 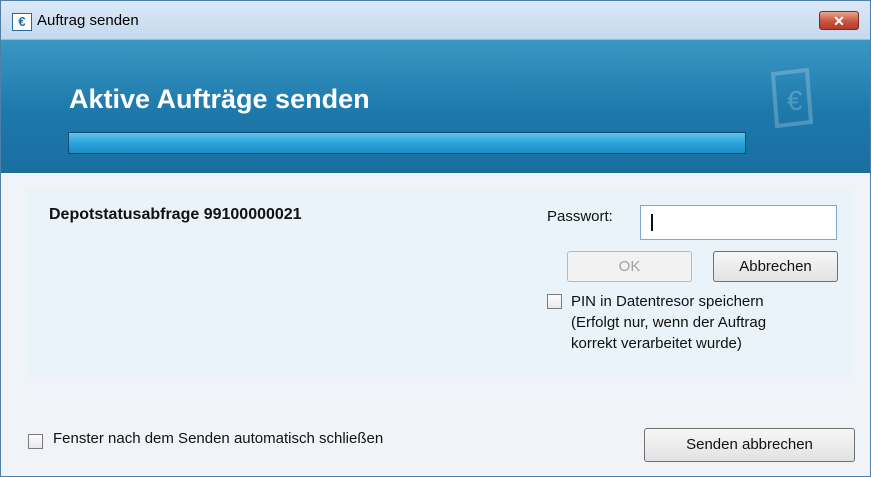 I want to click on close-button: ✕, so click(x=839, y=20).